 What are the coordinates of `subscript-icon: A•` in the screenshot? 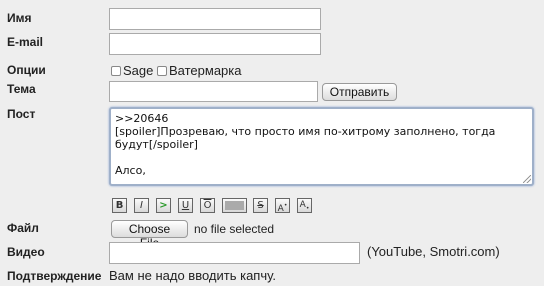 It's located at (304, 205).